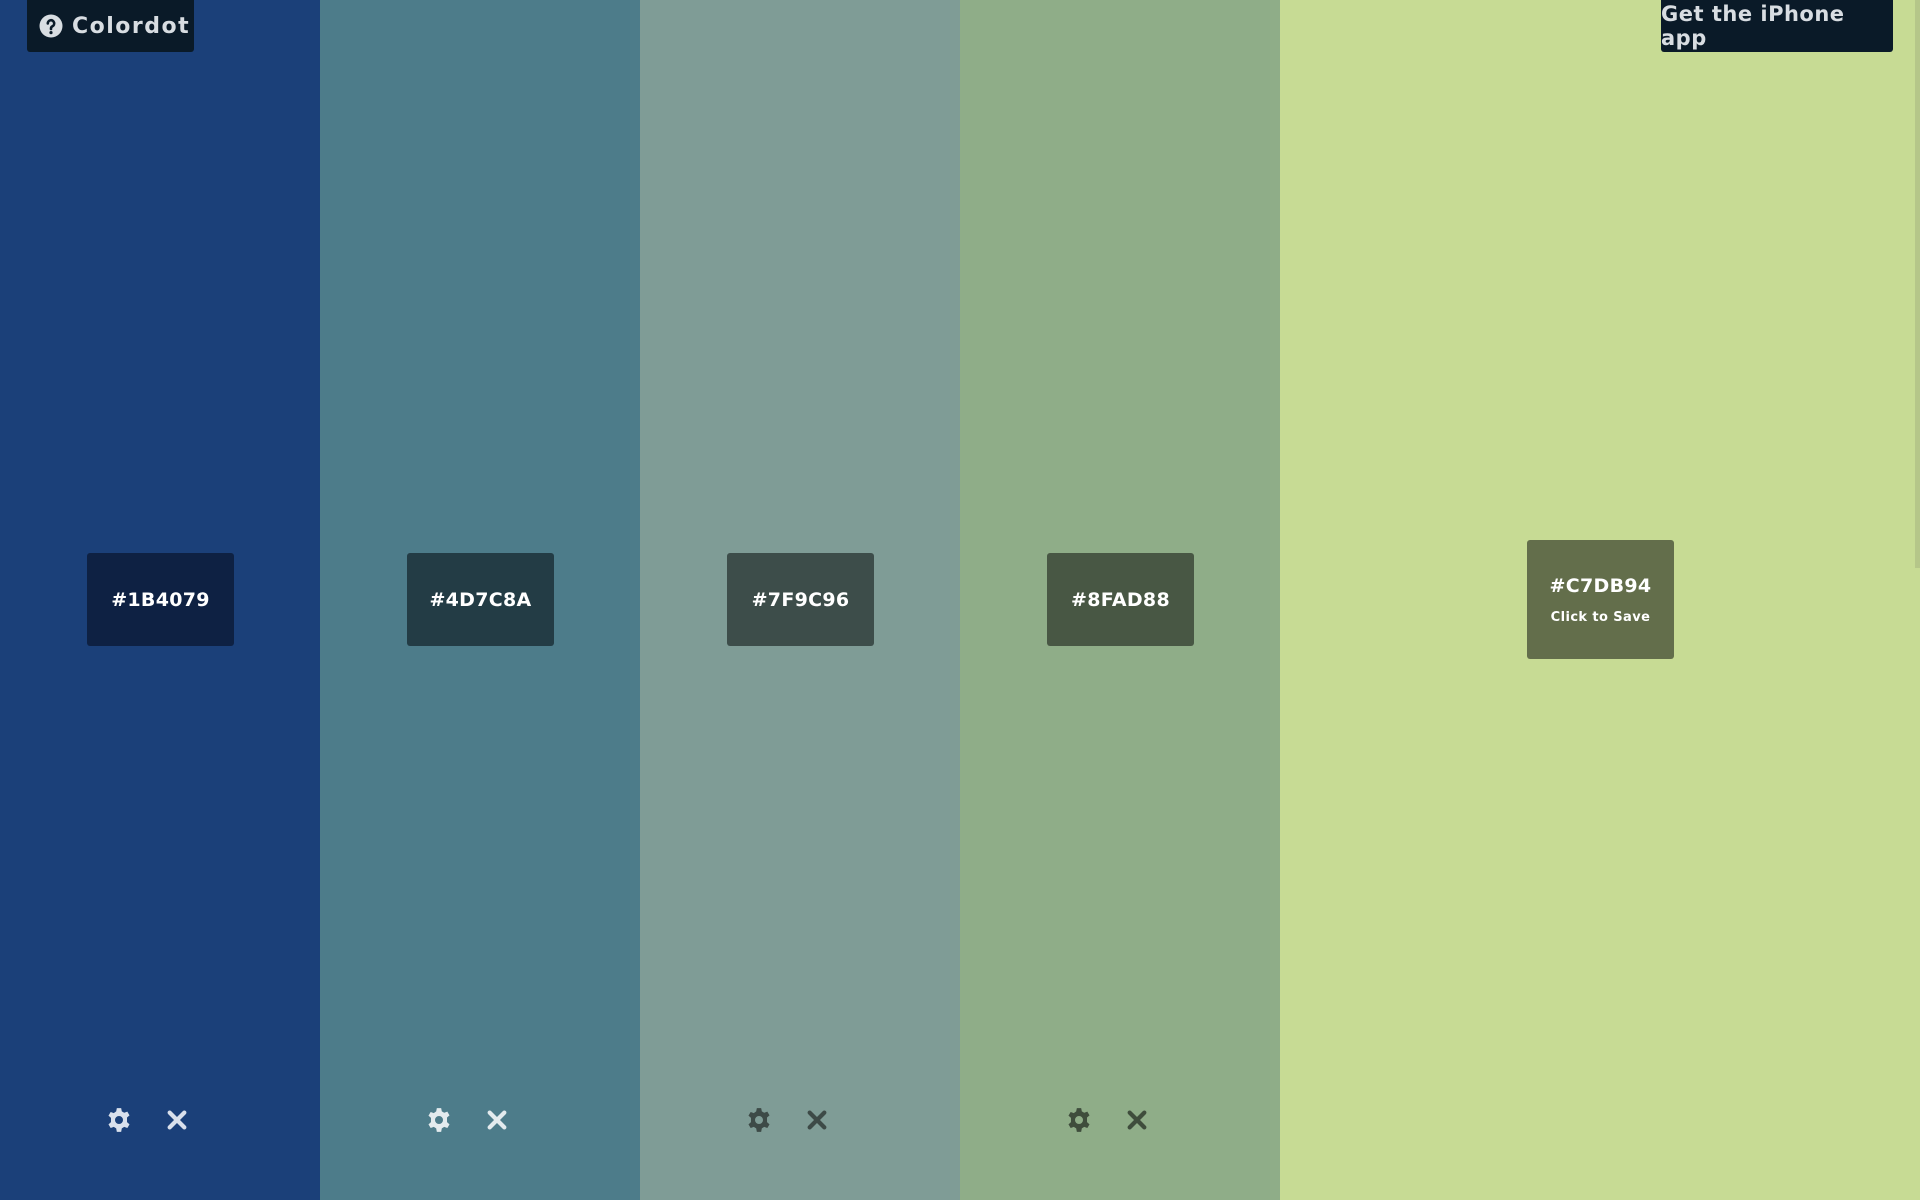 The image size is (1920, 1200). I want to click on color-swatch-4: #8FAD88, so click(1120, 599).